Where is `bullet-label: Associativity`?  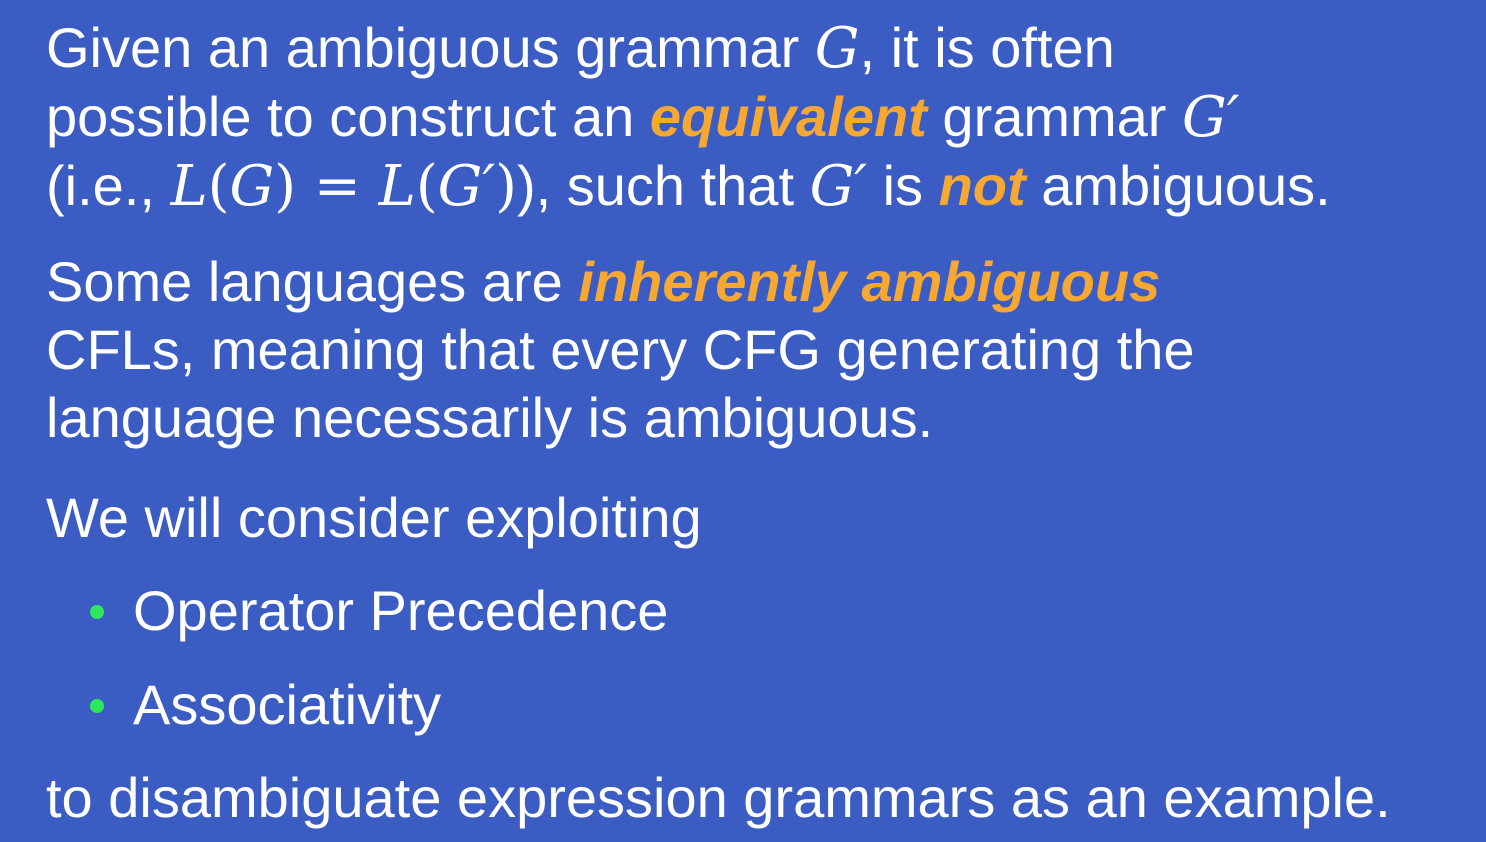 bullet-label: Associativity is located at coordinates (287, 704).